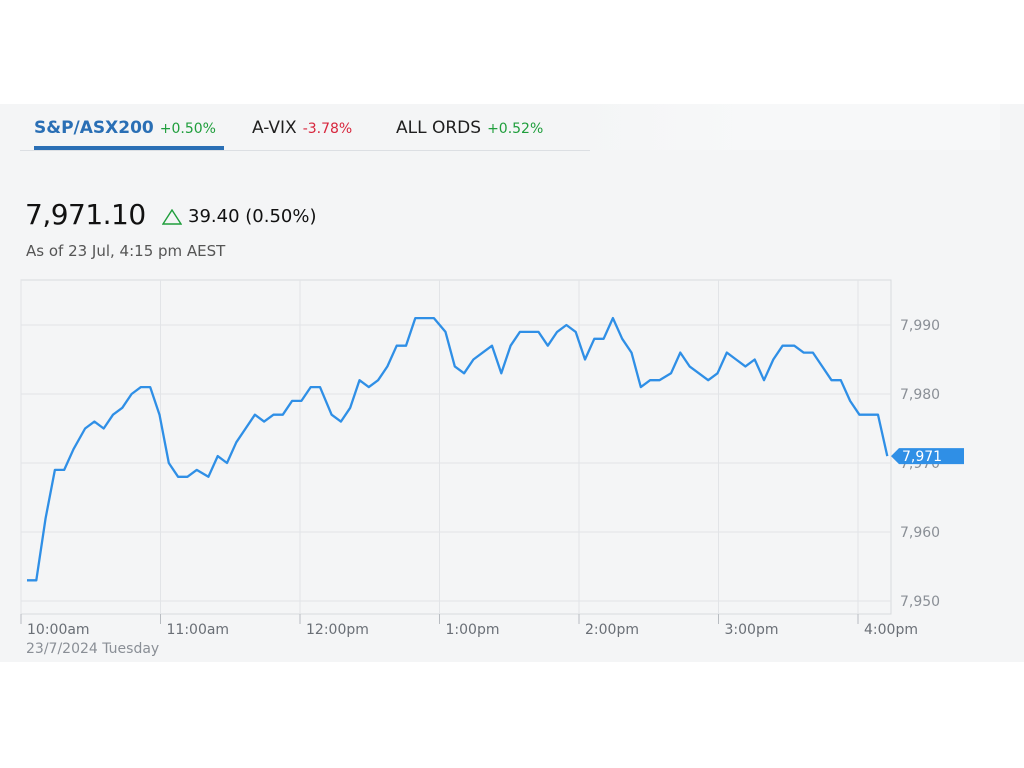 This screenshot has height=768, width=1024. I want to click on y-tick-label: 7,950, so click(920, 602).